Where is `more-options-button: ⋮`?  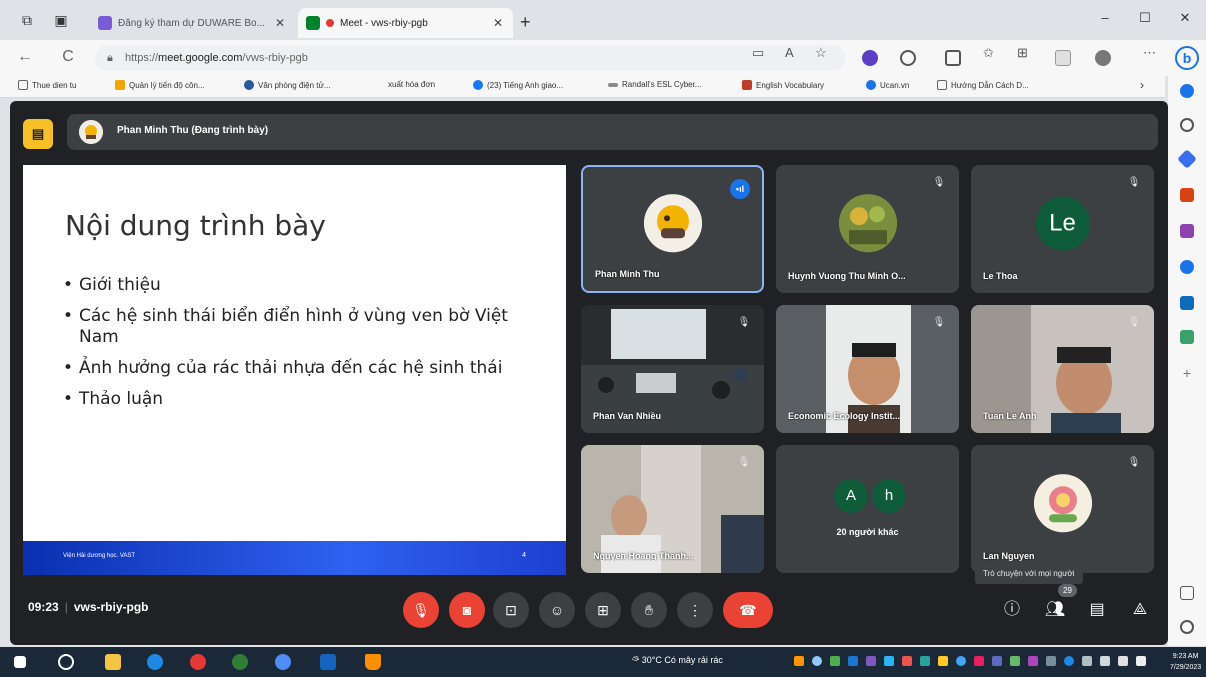
more-options-button: ⋮ is located at coordinates (695, 610).